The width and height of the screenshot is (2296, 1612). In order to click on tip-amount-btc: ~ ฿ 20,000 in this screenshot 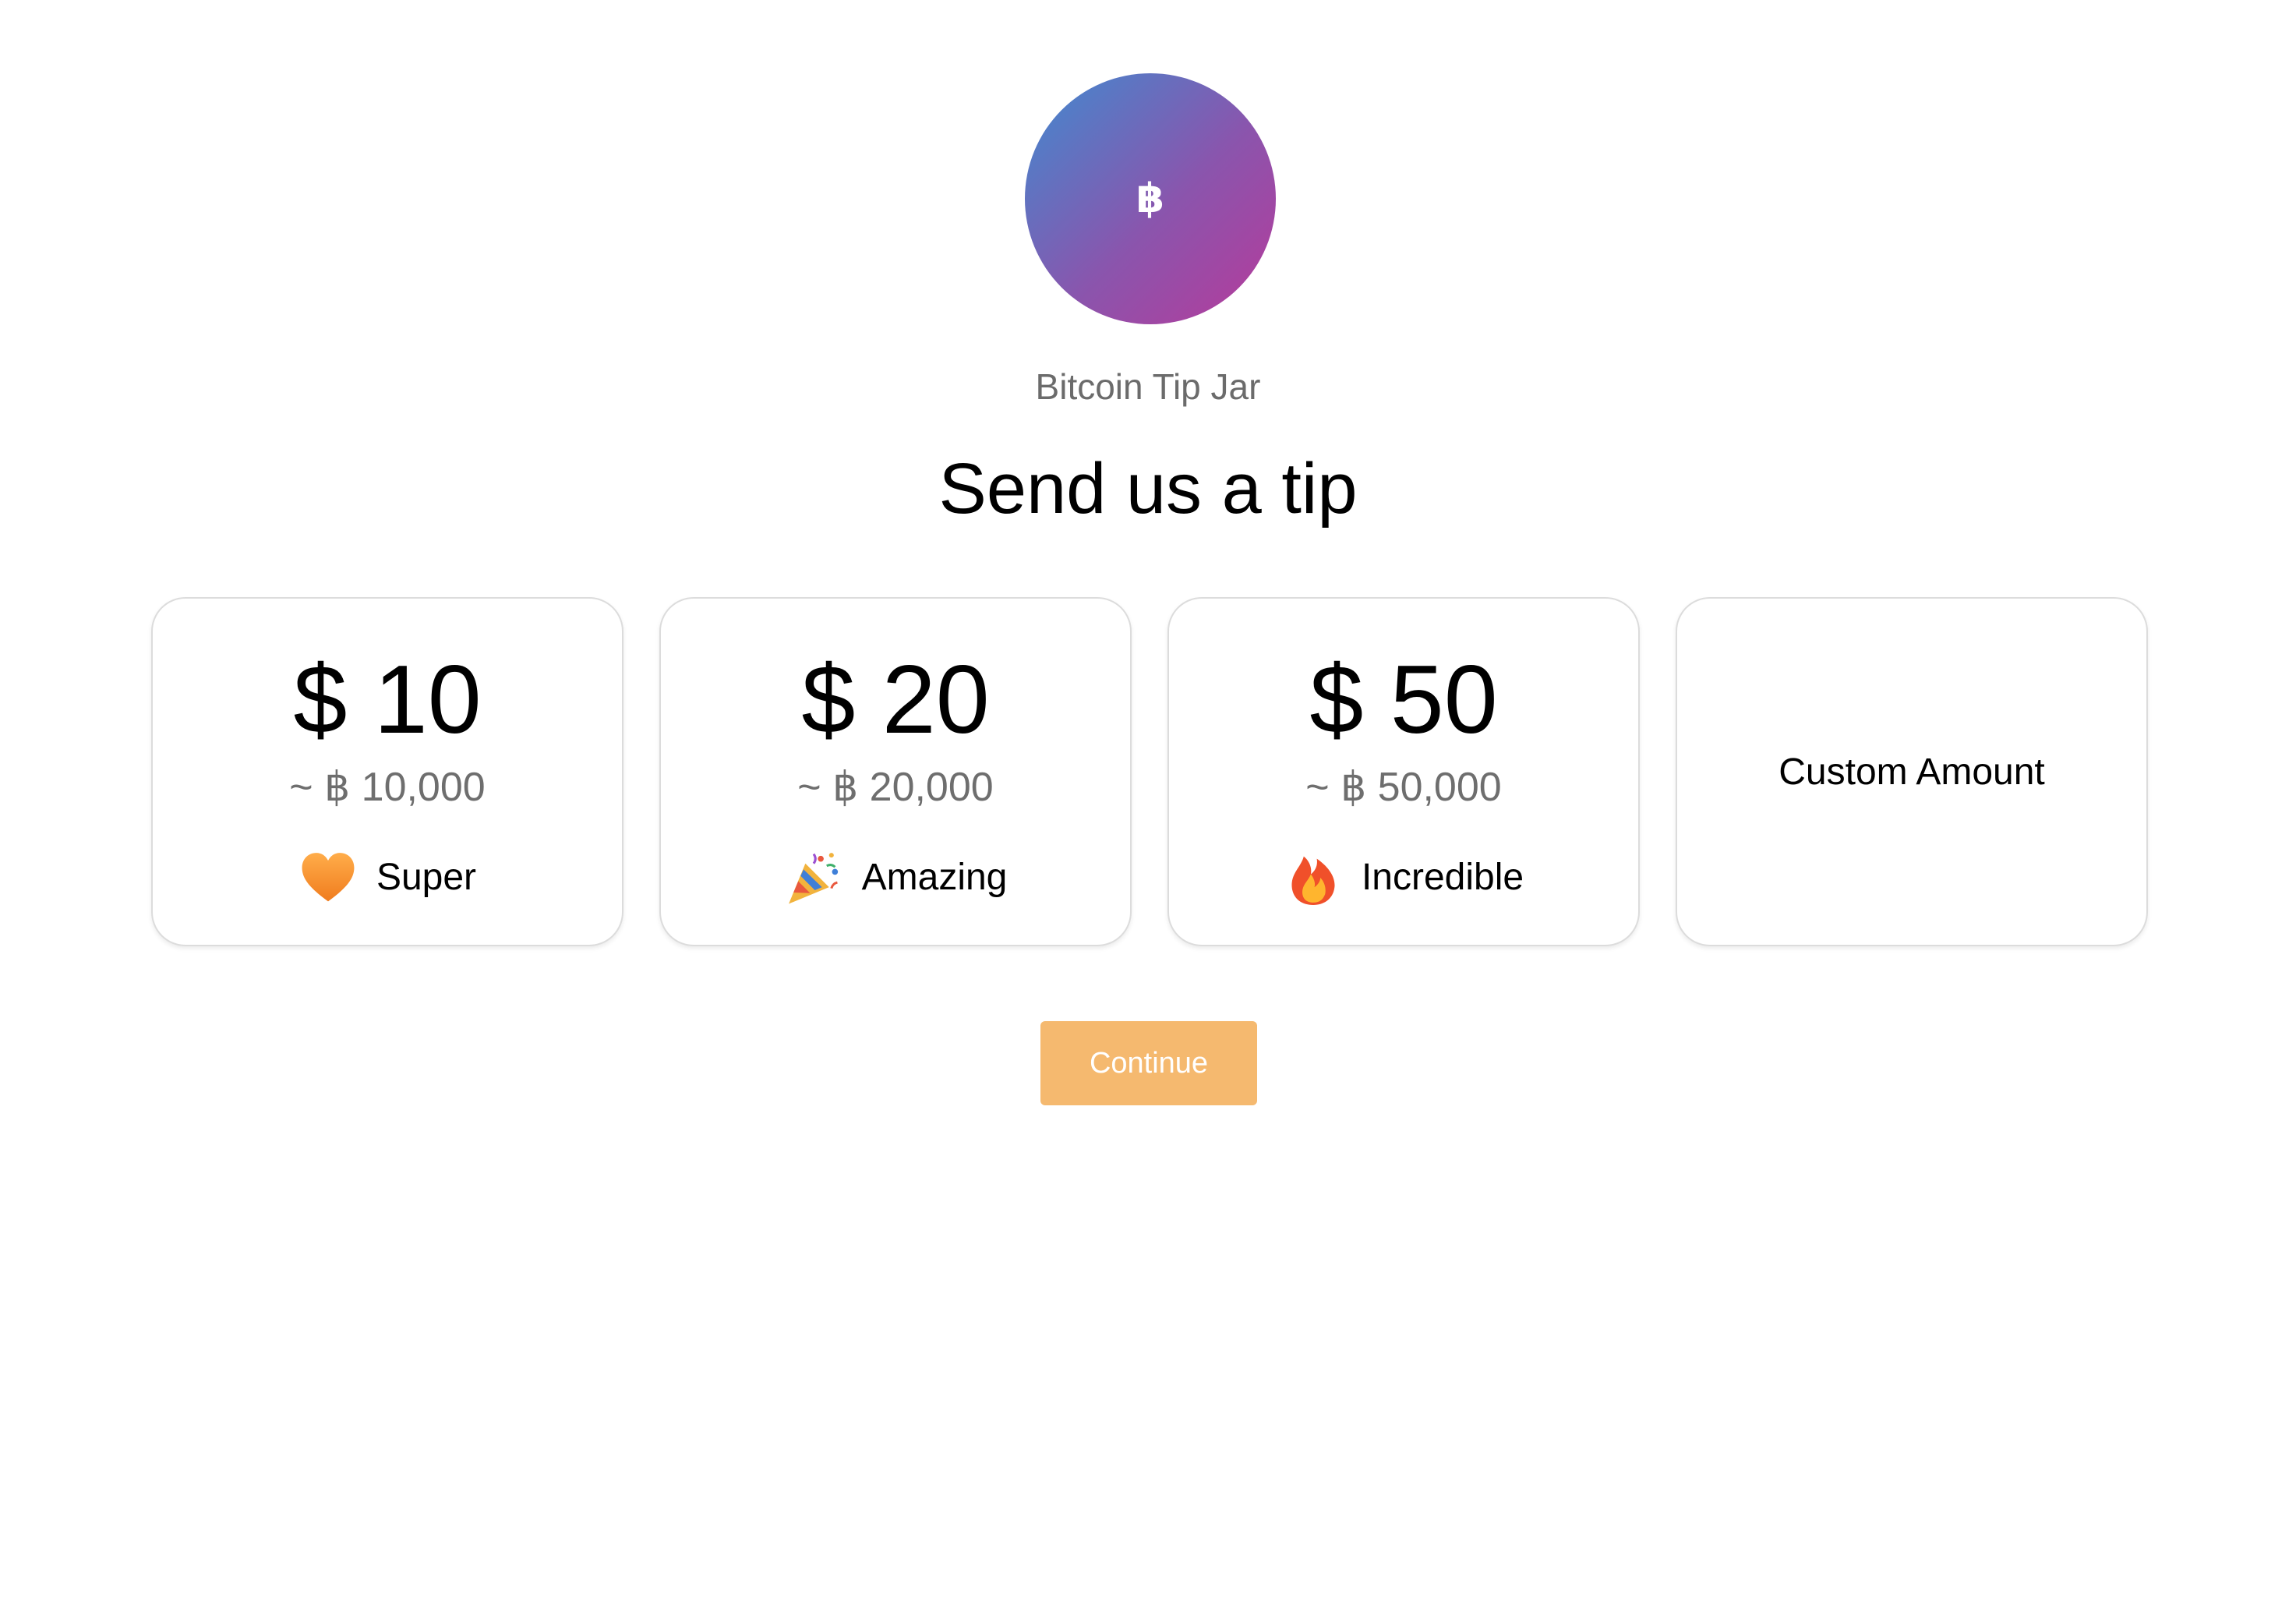, I will do `click(896, 787)`.